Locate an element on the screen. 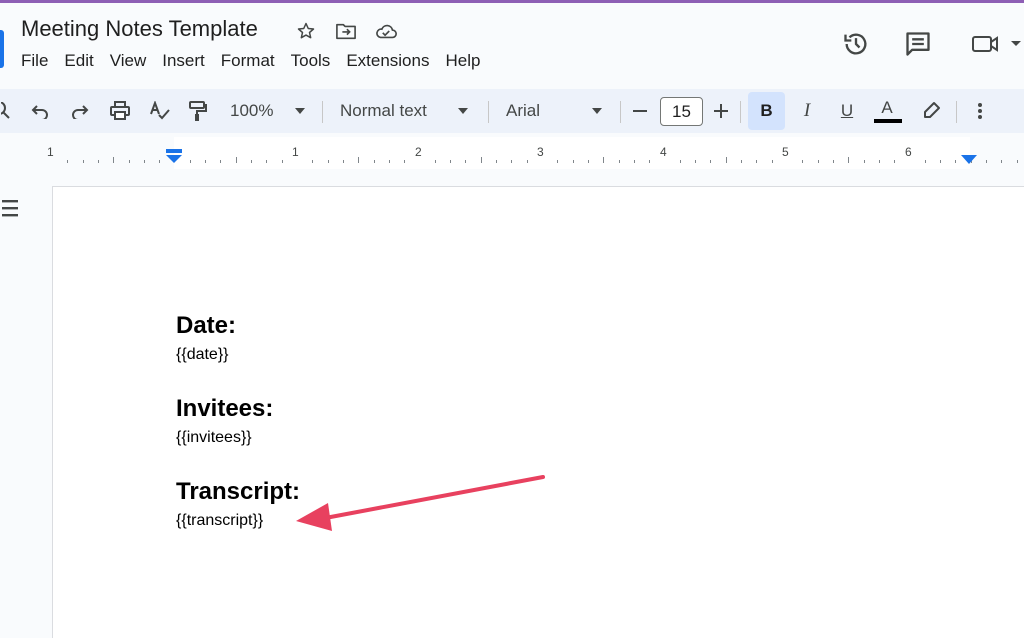  left-indent-marker-icon is located at coordinates (174, 156).